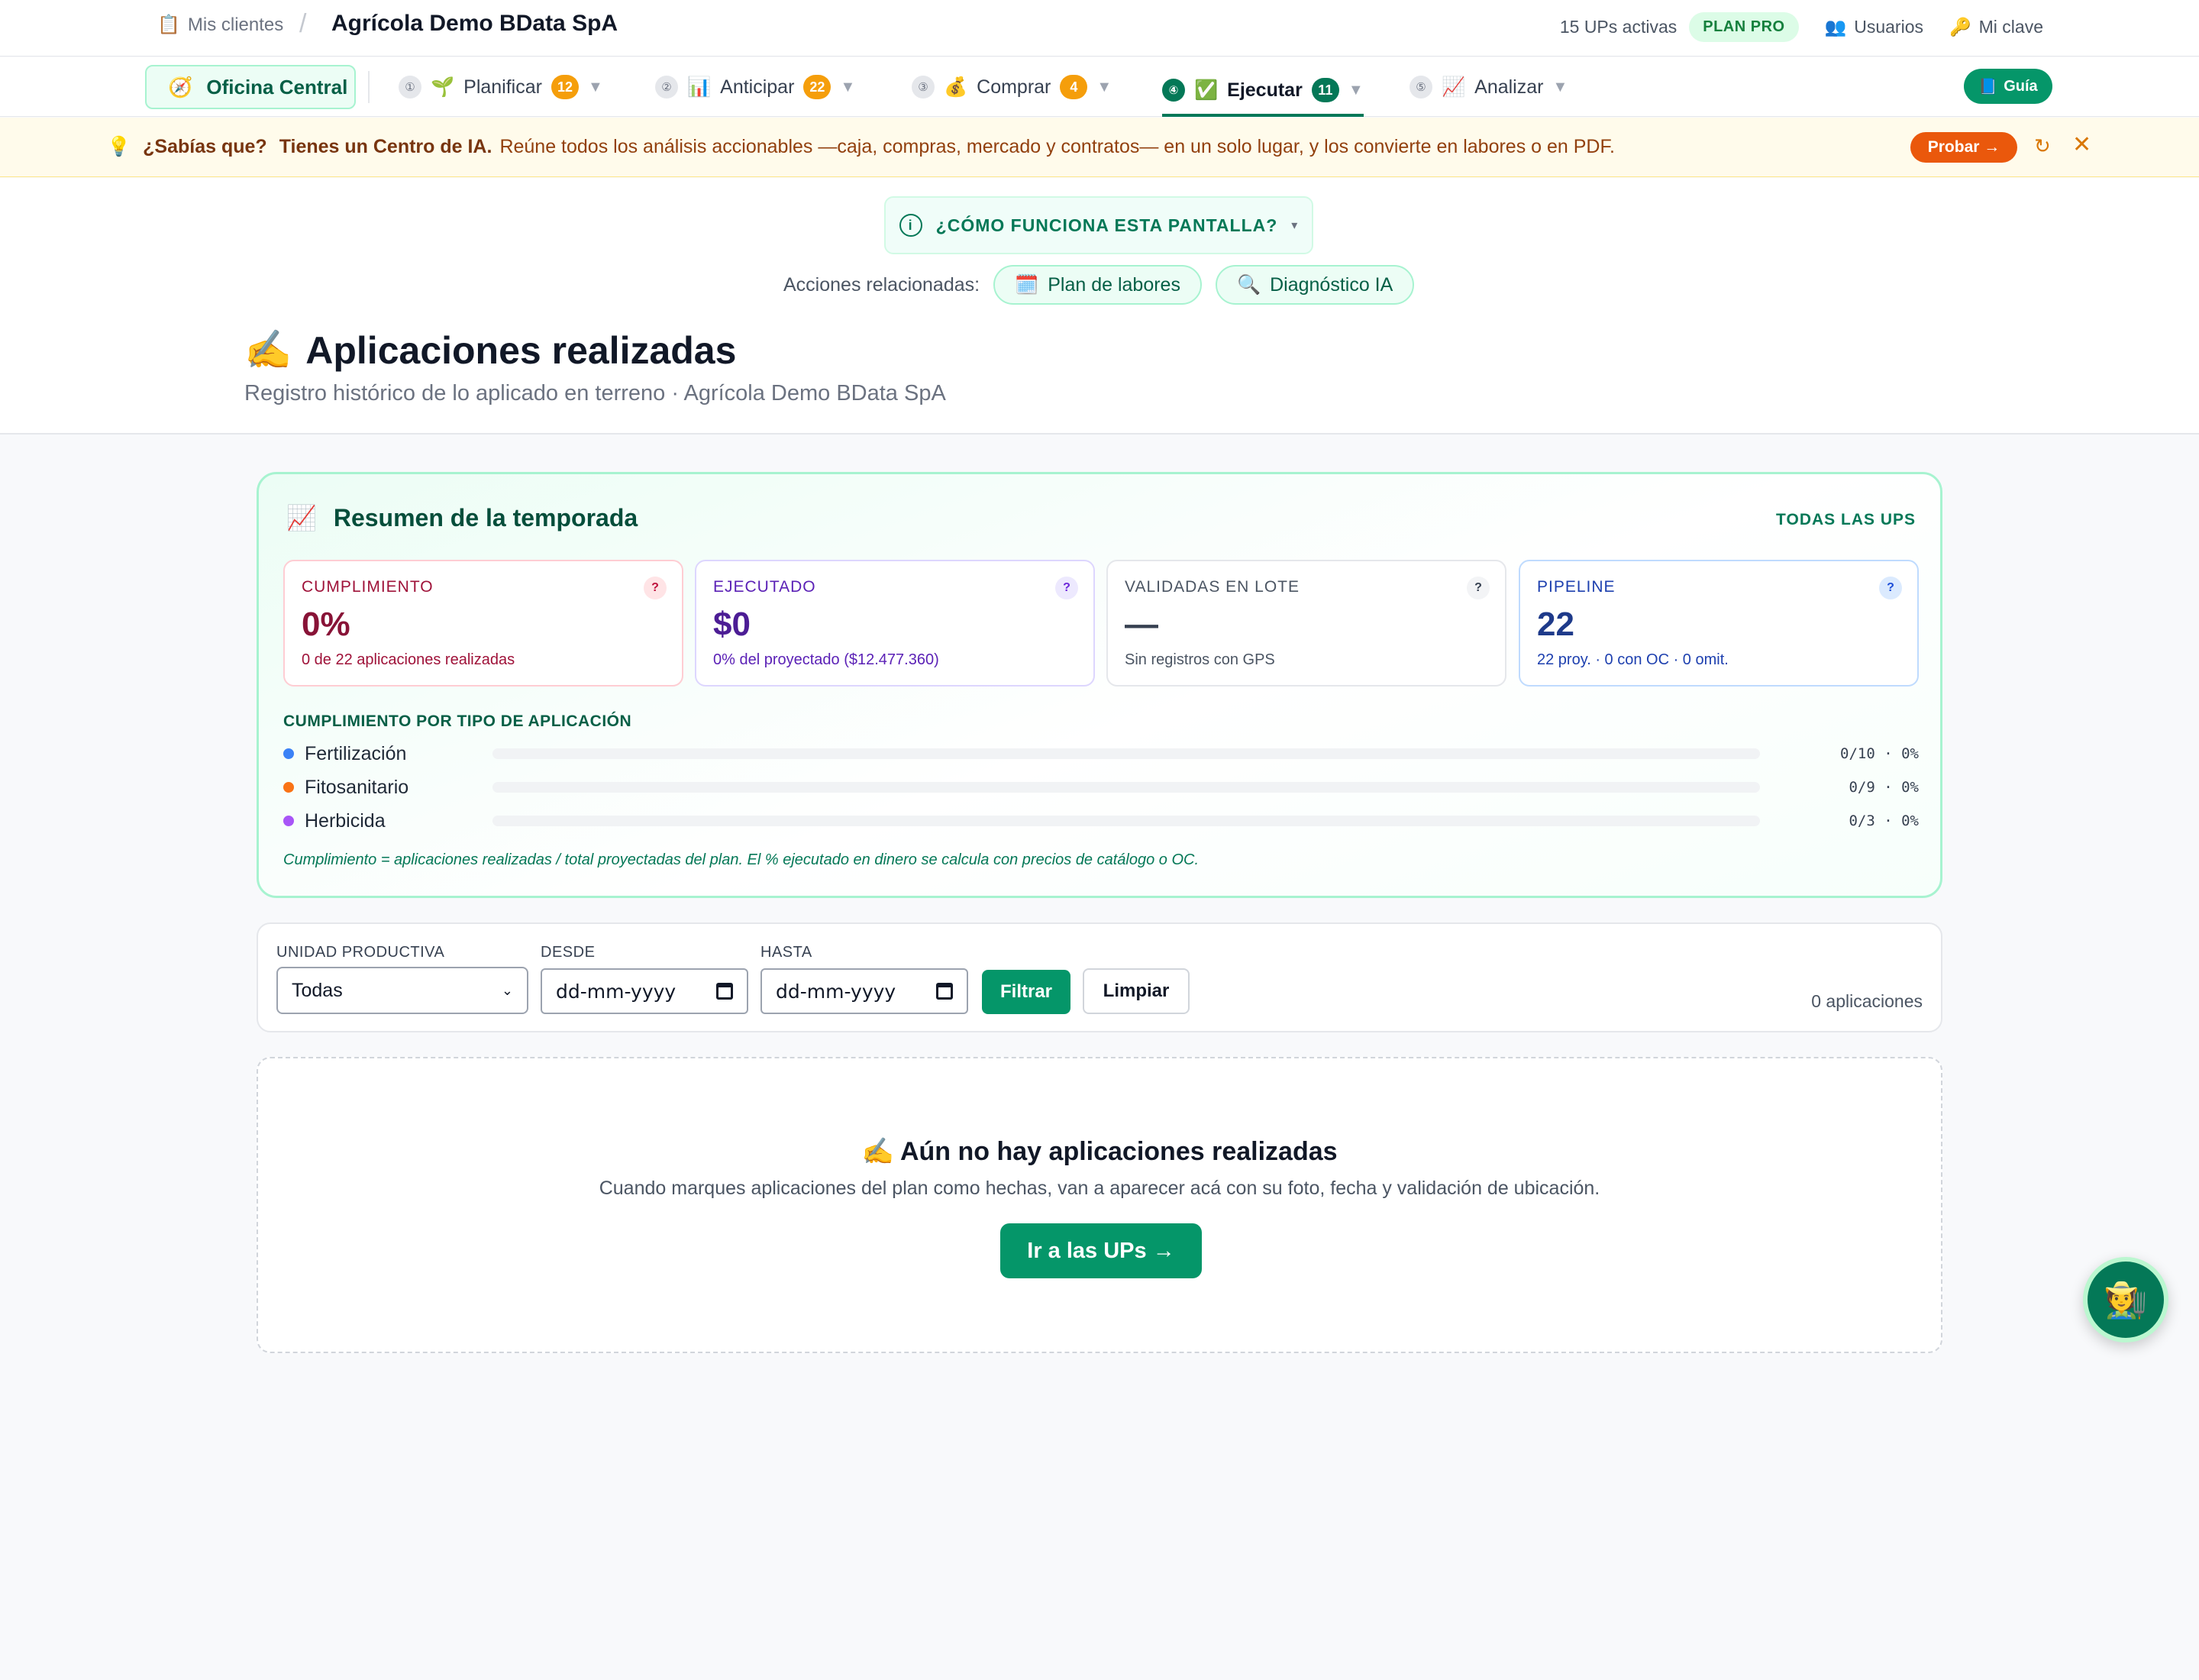 This screenshot has height=1680, width=2199. I want to click on nav-count-badge: 12, so click(565, 87).